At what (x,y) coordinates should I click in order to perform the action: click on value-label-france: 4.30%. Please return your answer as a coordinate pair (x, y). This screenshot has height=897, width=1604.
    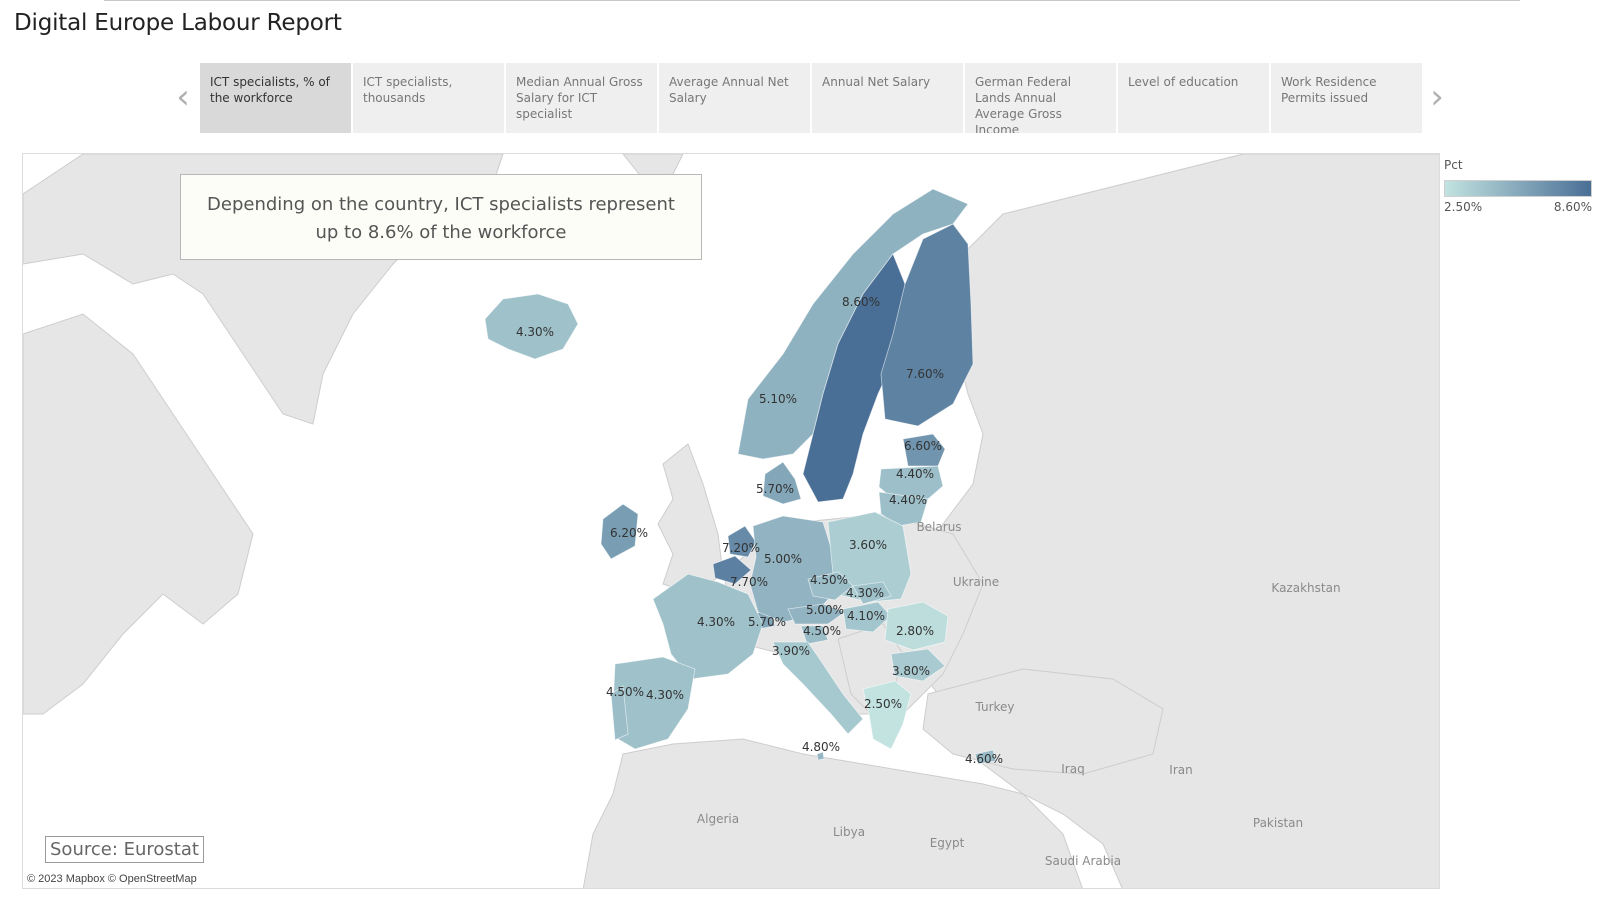
    Looking at the image, I should click on (716, 622).